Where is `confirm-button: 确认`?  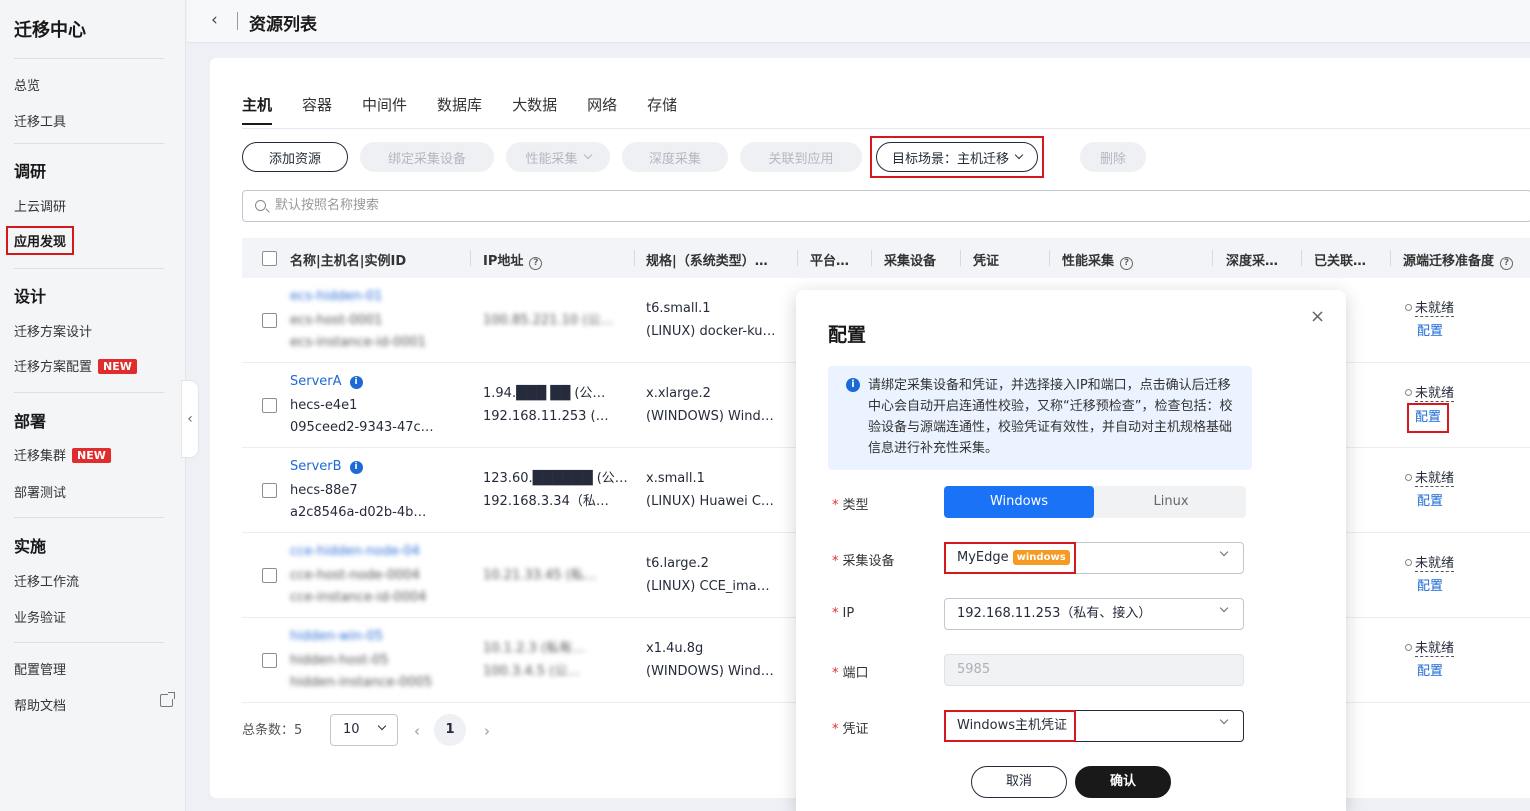
confirm-button: 确认 is located at coordinates (1123, 782).